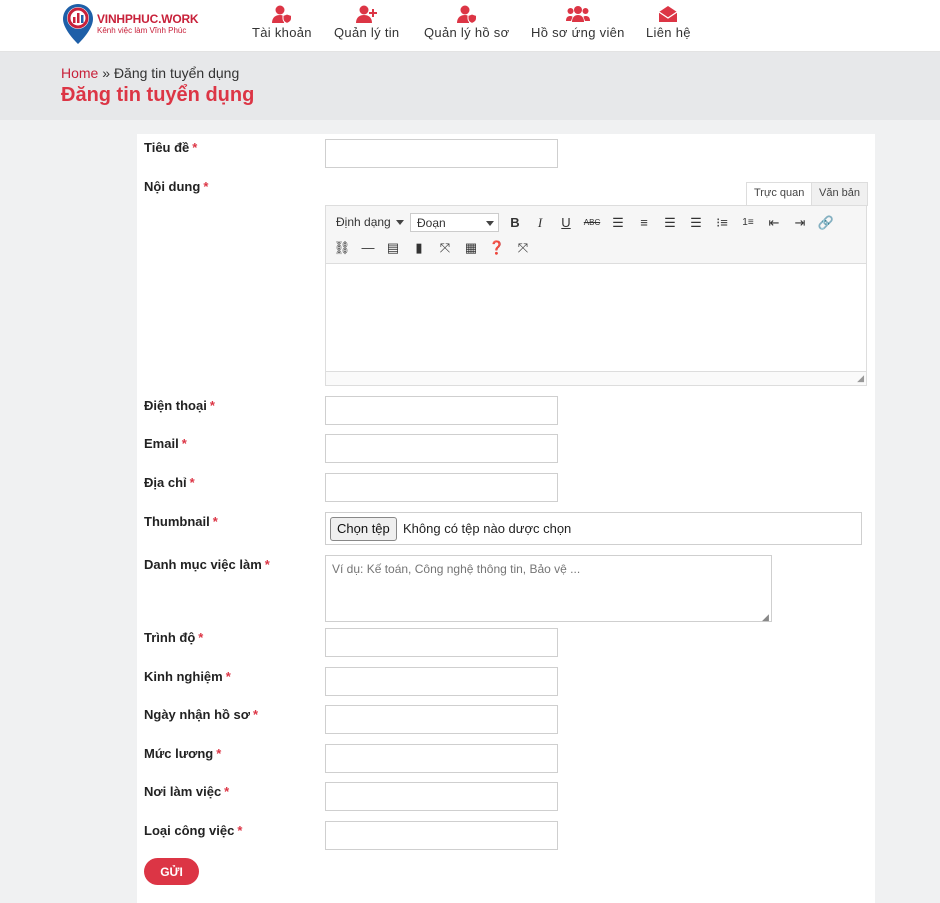 The height and width of the screenshot is (903, 940). I want to click on align-justify-icon: ☰, so click(696, 223).